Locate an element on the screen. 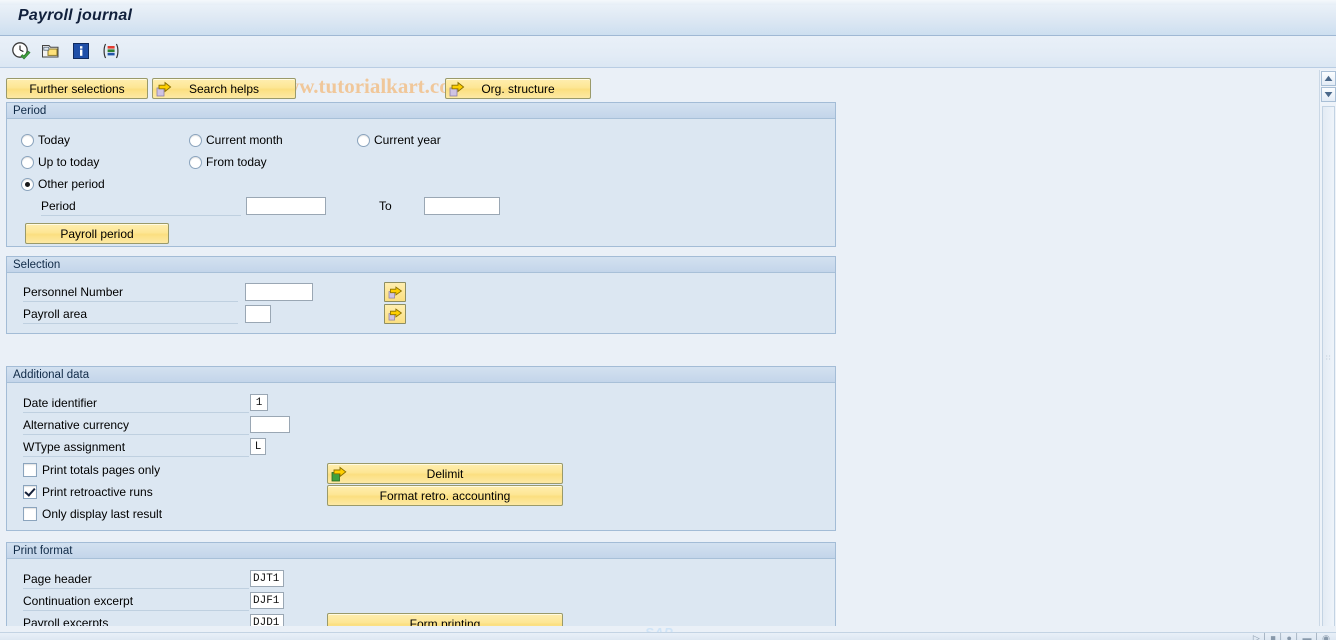 The width and height of the screenshot is (1336, 640). radio-other-period: Other period is located at coordinates (63, 184).